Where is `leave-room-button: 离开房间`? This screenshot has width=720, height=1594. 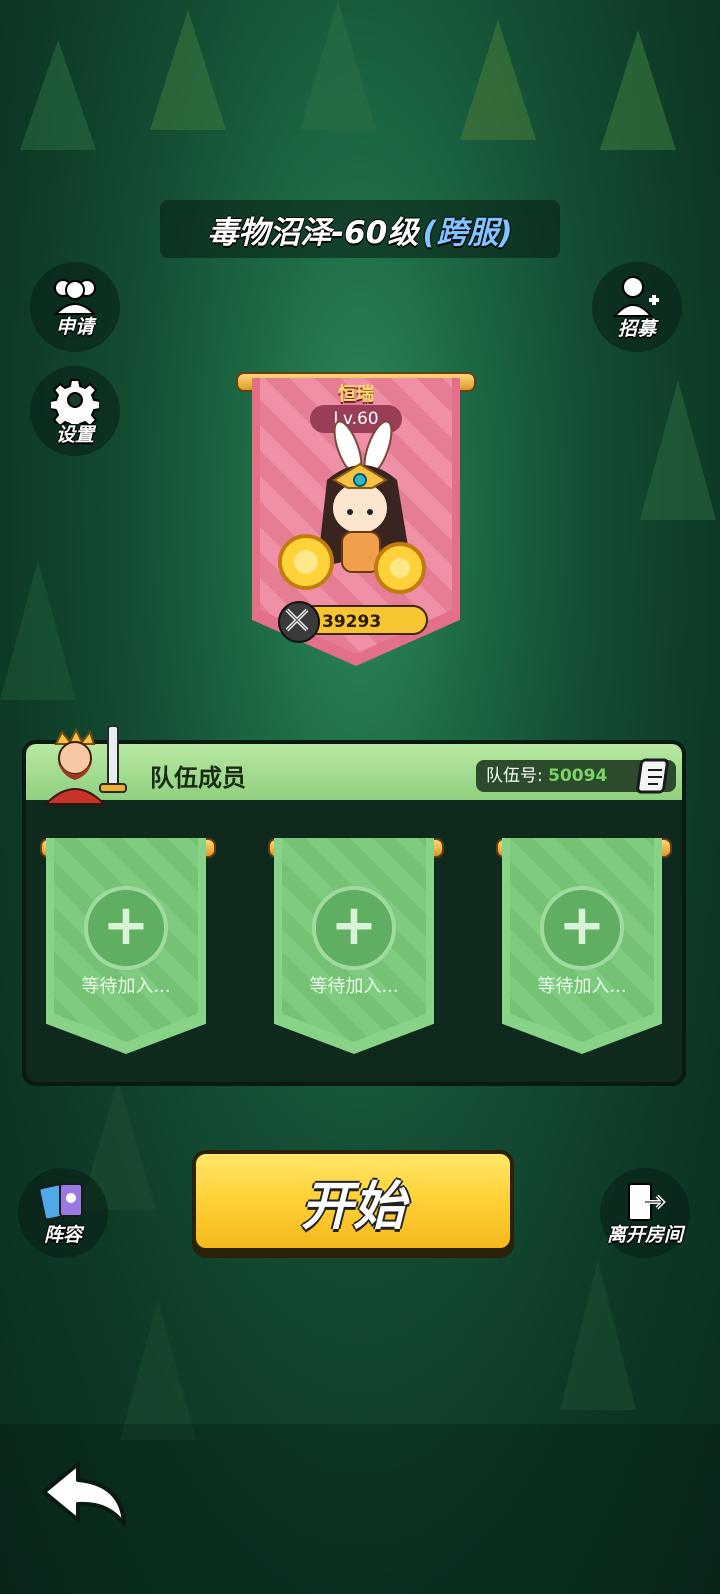
leave-room-button: 离开房间 is located at coordinates (645, 1213).